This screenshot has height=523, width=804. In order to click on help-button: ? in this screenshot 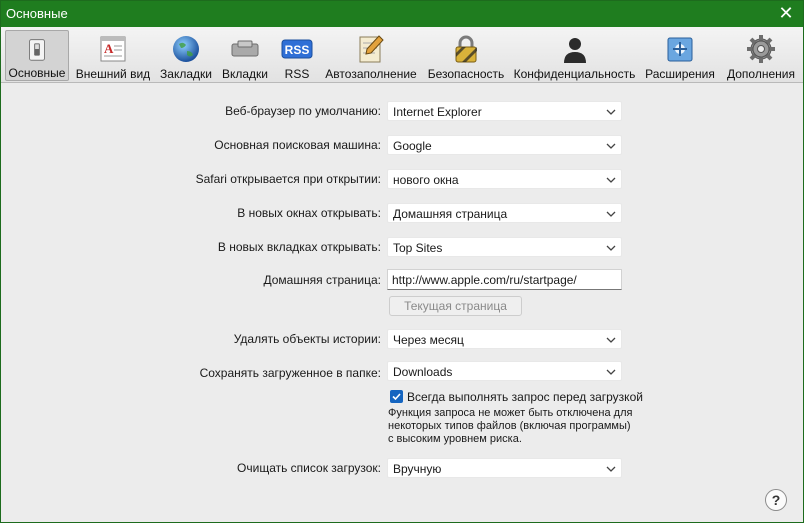, I will do `click(776, 500)`.